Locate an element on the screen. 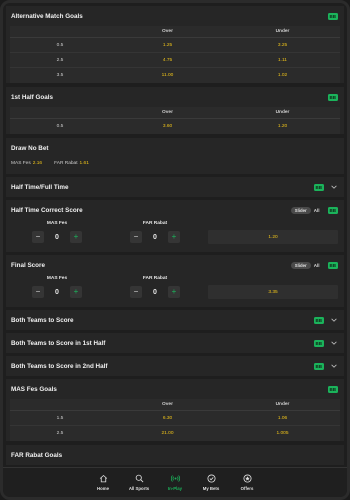 This screenshot has height=500, width=350. market-header: FAR Rabat Goals is located at coordinates (175, 455).